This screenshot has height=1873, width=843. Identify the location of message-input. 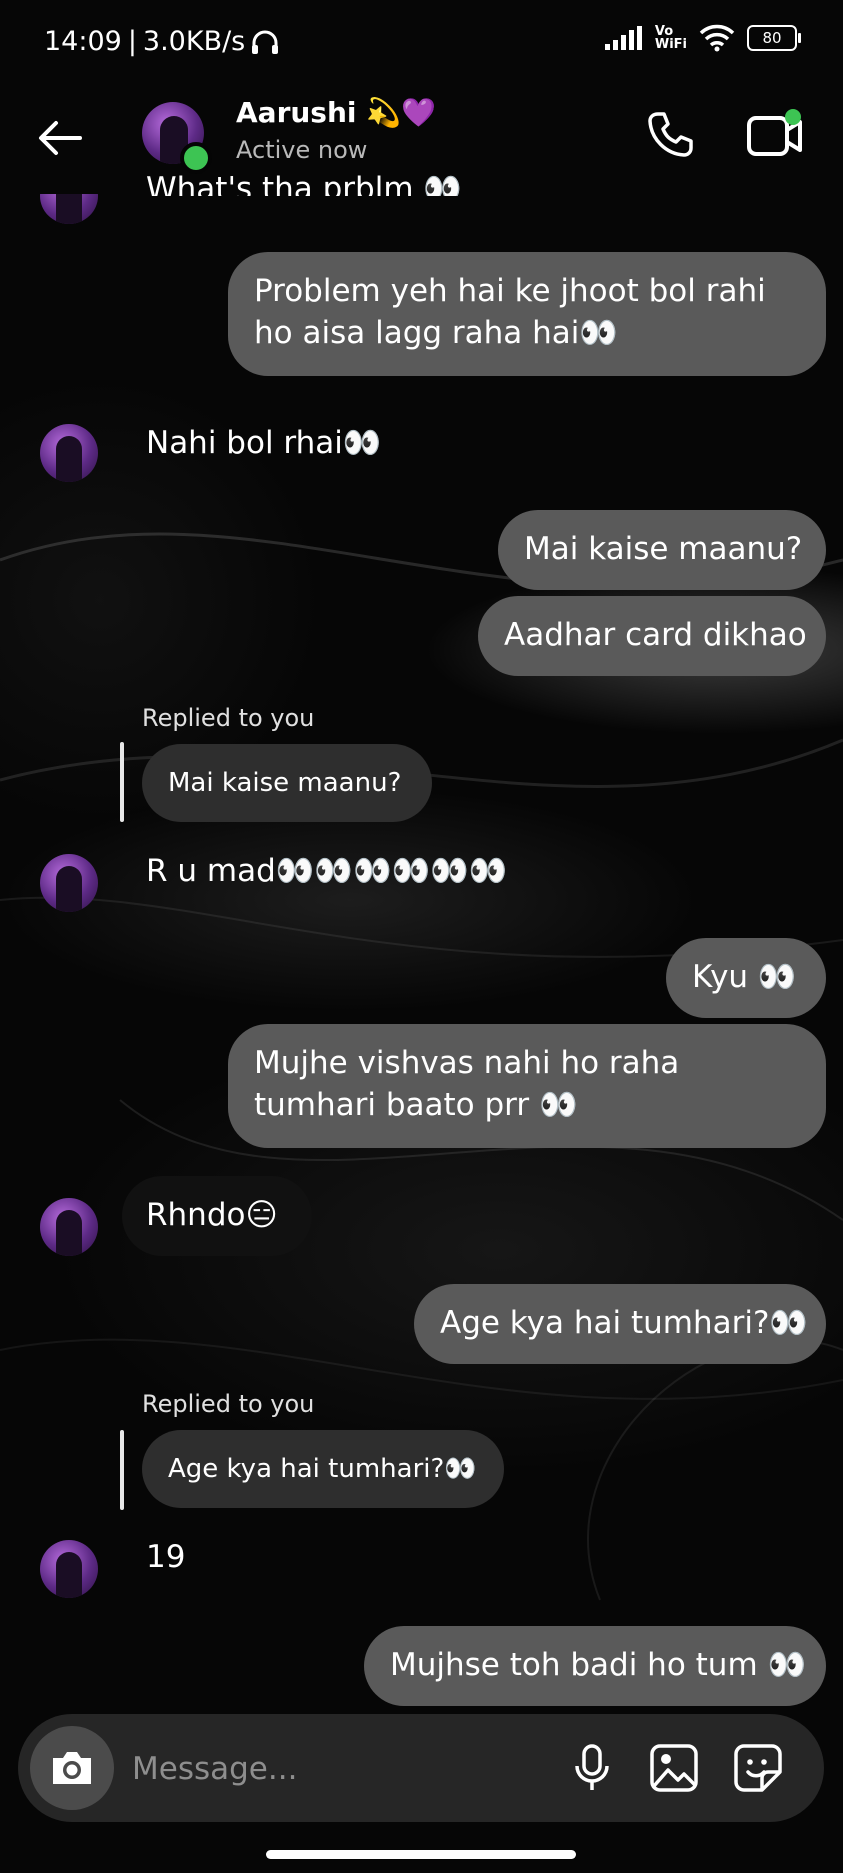
(332, 1769).